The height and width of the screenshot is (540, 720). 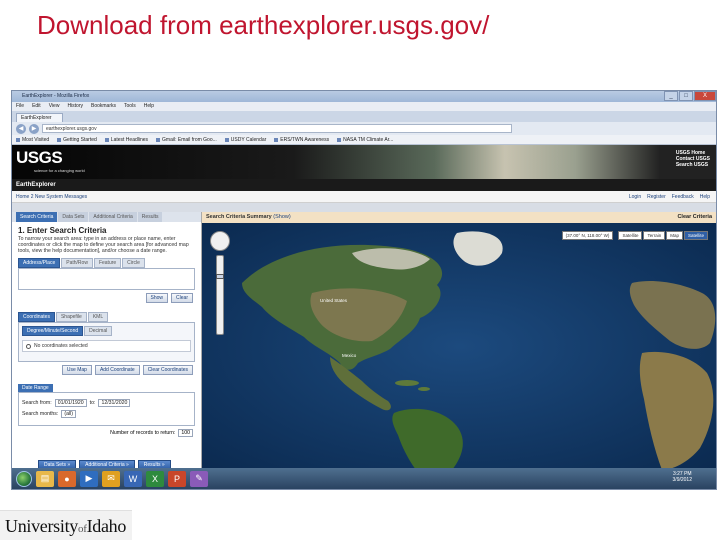 I want to click on zoom-knob, so click(x=220, y=276).